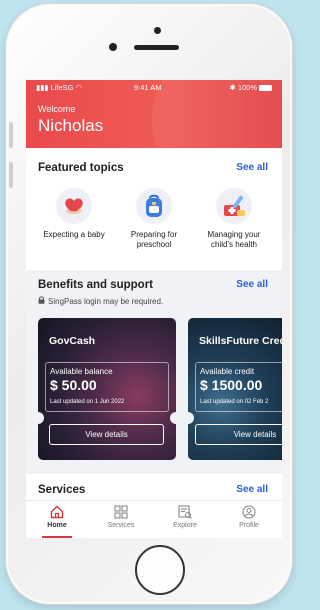 The image size is (320, 610). Describe the element at coordinates (234, 206) in the screenshot. I see `medical-kit-icon` at that location.